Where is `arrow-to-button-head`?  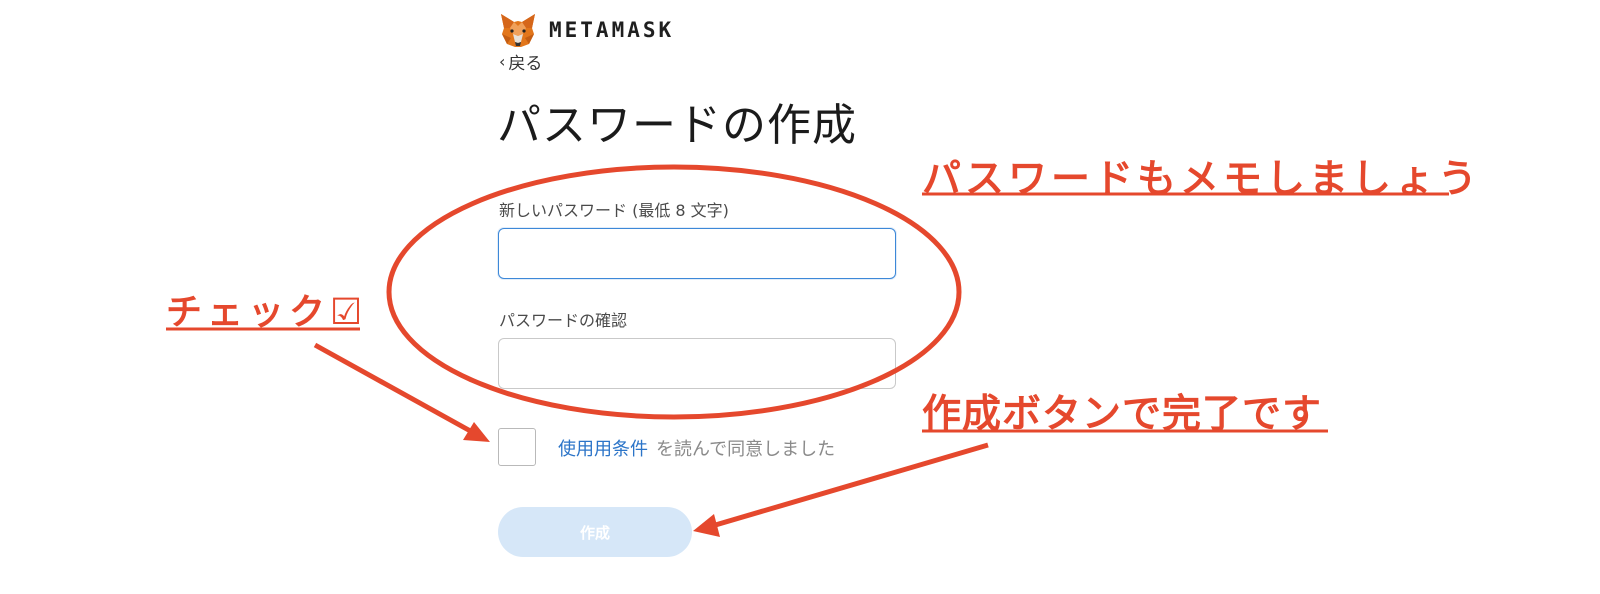
arrow-to-button-head is located at coordinates (706, 525).